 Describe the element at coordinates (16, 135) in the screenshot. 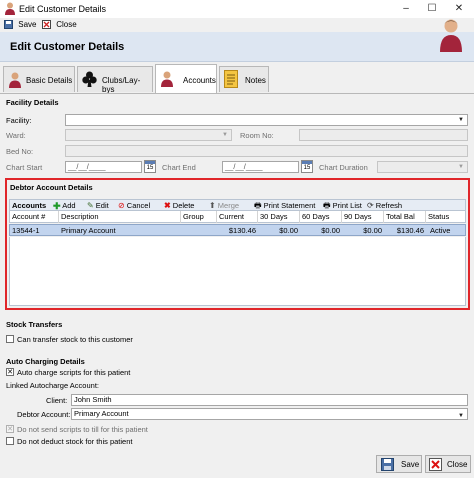

I see `ward-label: Ward:` at that location.